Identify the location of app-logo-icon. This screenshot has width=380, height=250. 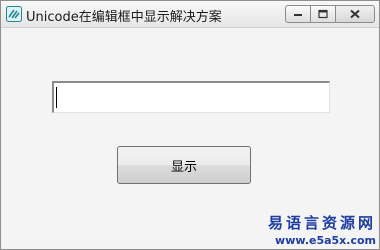
(14, 14).